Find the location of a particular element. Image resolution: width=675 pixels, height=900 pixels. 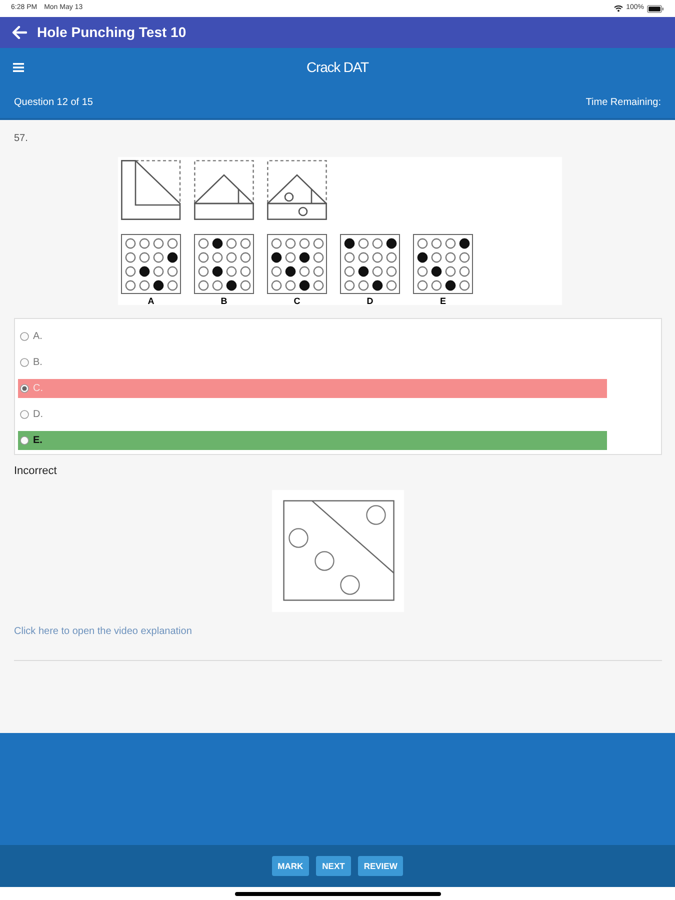

answer-option: A. is located at coordinates (32, 336).